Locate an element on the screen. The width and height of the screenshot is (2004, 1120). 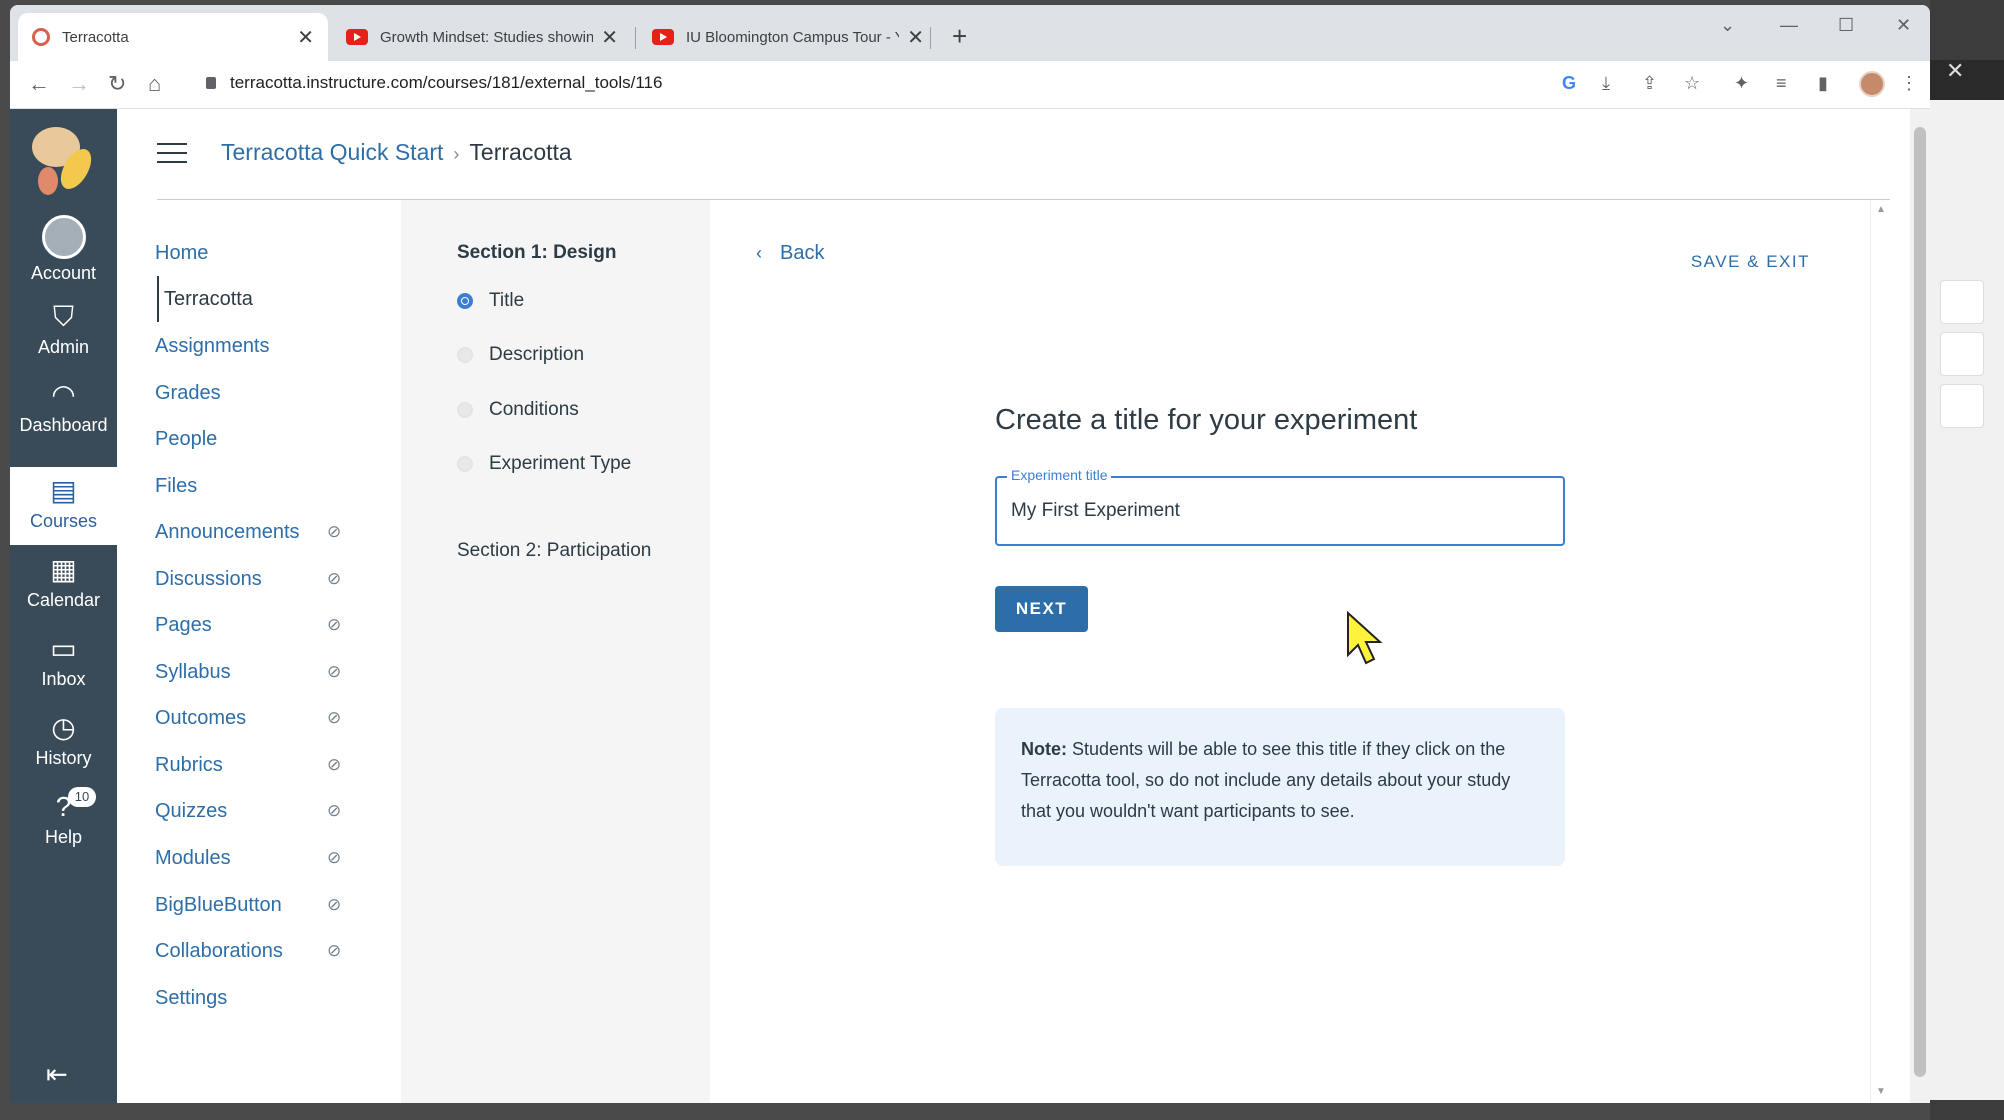
step-conditions: Conditions is located at coordinates (518, 410).